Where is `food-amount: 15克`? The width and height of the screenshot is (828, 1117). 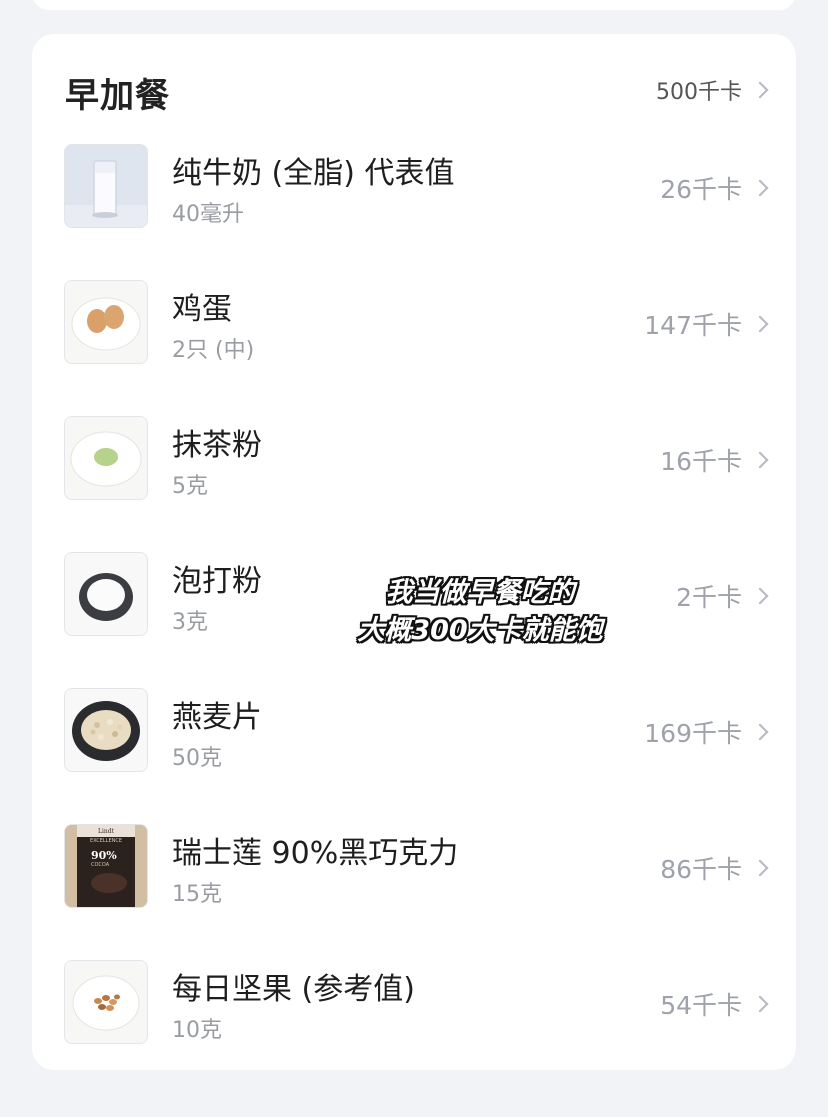
food-amount: 15克 is located at coordinates (197, 894).